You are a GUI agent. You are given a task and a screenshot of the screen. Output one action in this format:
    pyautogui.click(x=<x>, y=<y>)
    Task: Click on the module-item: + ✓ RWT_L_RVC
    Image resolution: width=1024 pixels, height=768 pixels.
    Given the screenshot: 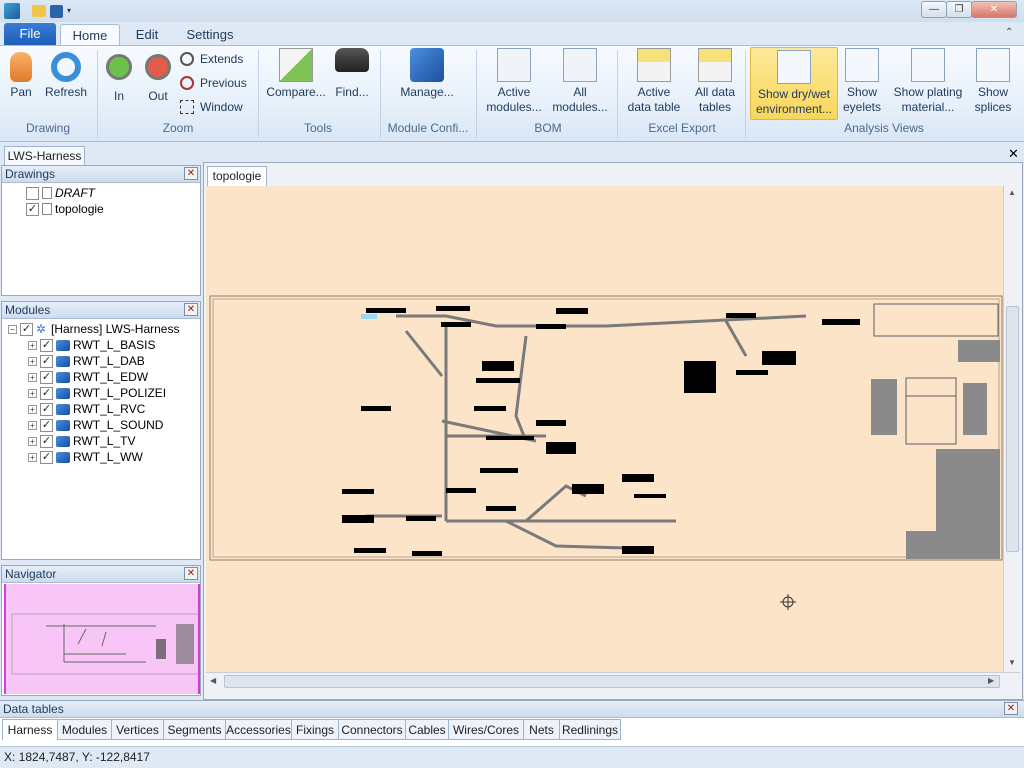 What is the action you would take?
    pyautogui.click(x=86, y=409)
    